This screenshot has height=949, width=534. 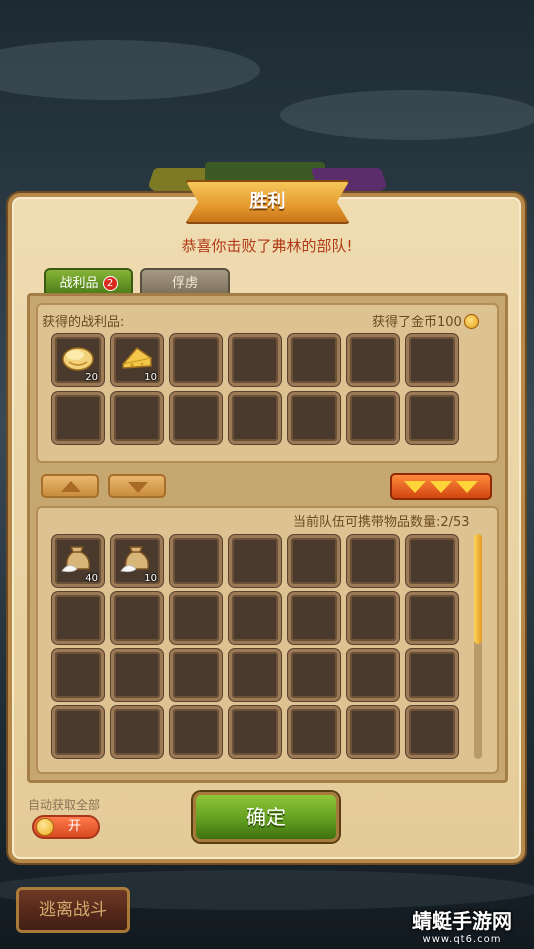 I want to click on flee-battle-button: 逃离战斗, so click(x=73, y=910).